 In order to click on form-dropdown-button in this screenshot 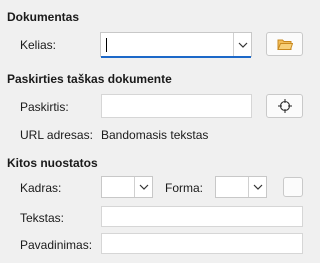, I will do `click(257, 187)`.